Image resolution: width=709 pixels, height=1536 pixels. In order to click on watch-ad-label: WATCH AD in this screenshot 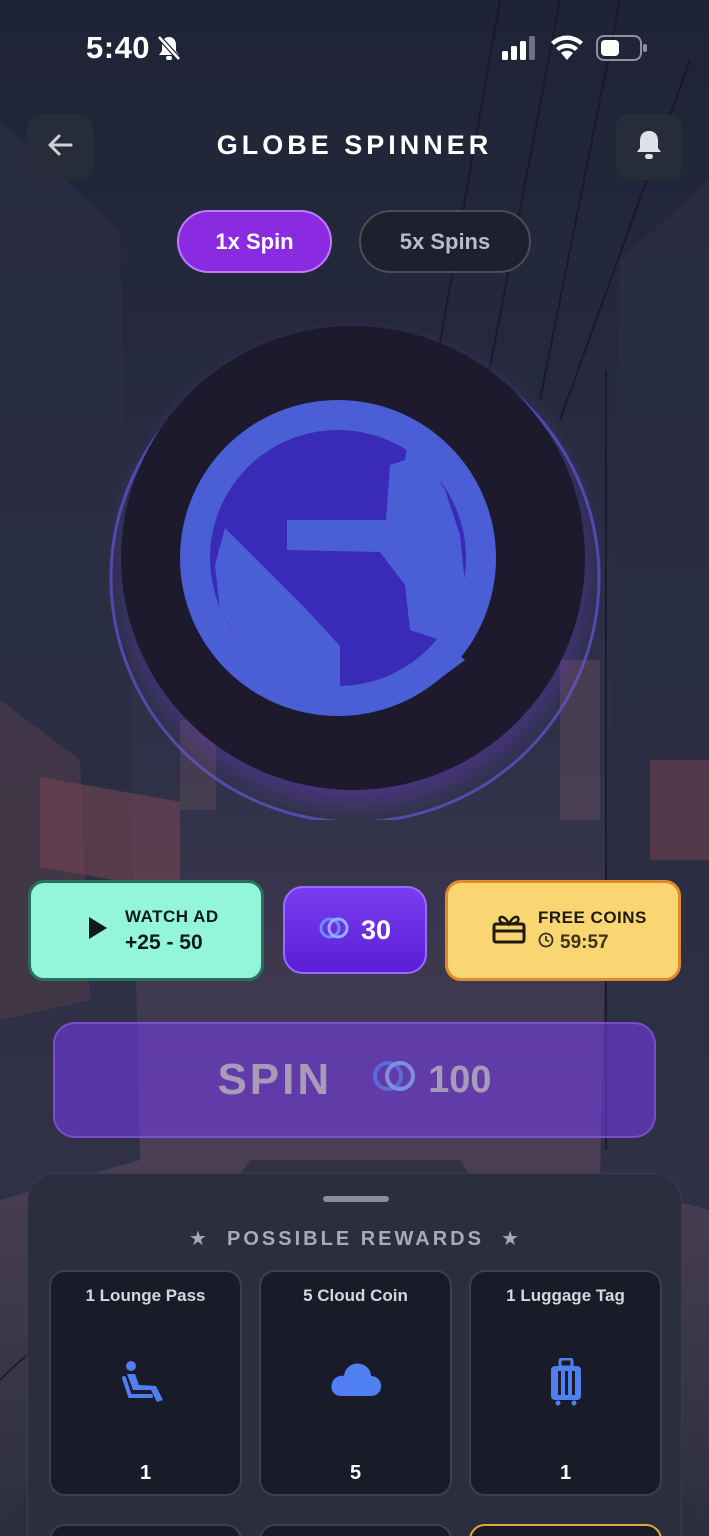, I will do `click(172, 916)`.